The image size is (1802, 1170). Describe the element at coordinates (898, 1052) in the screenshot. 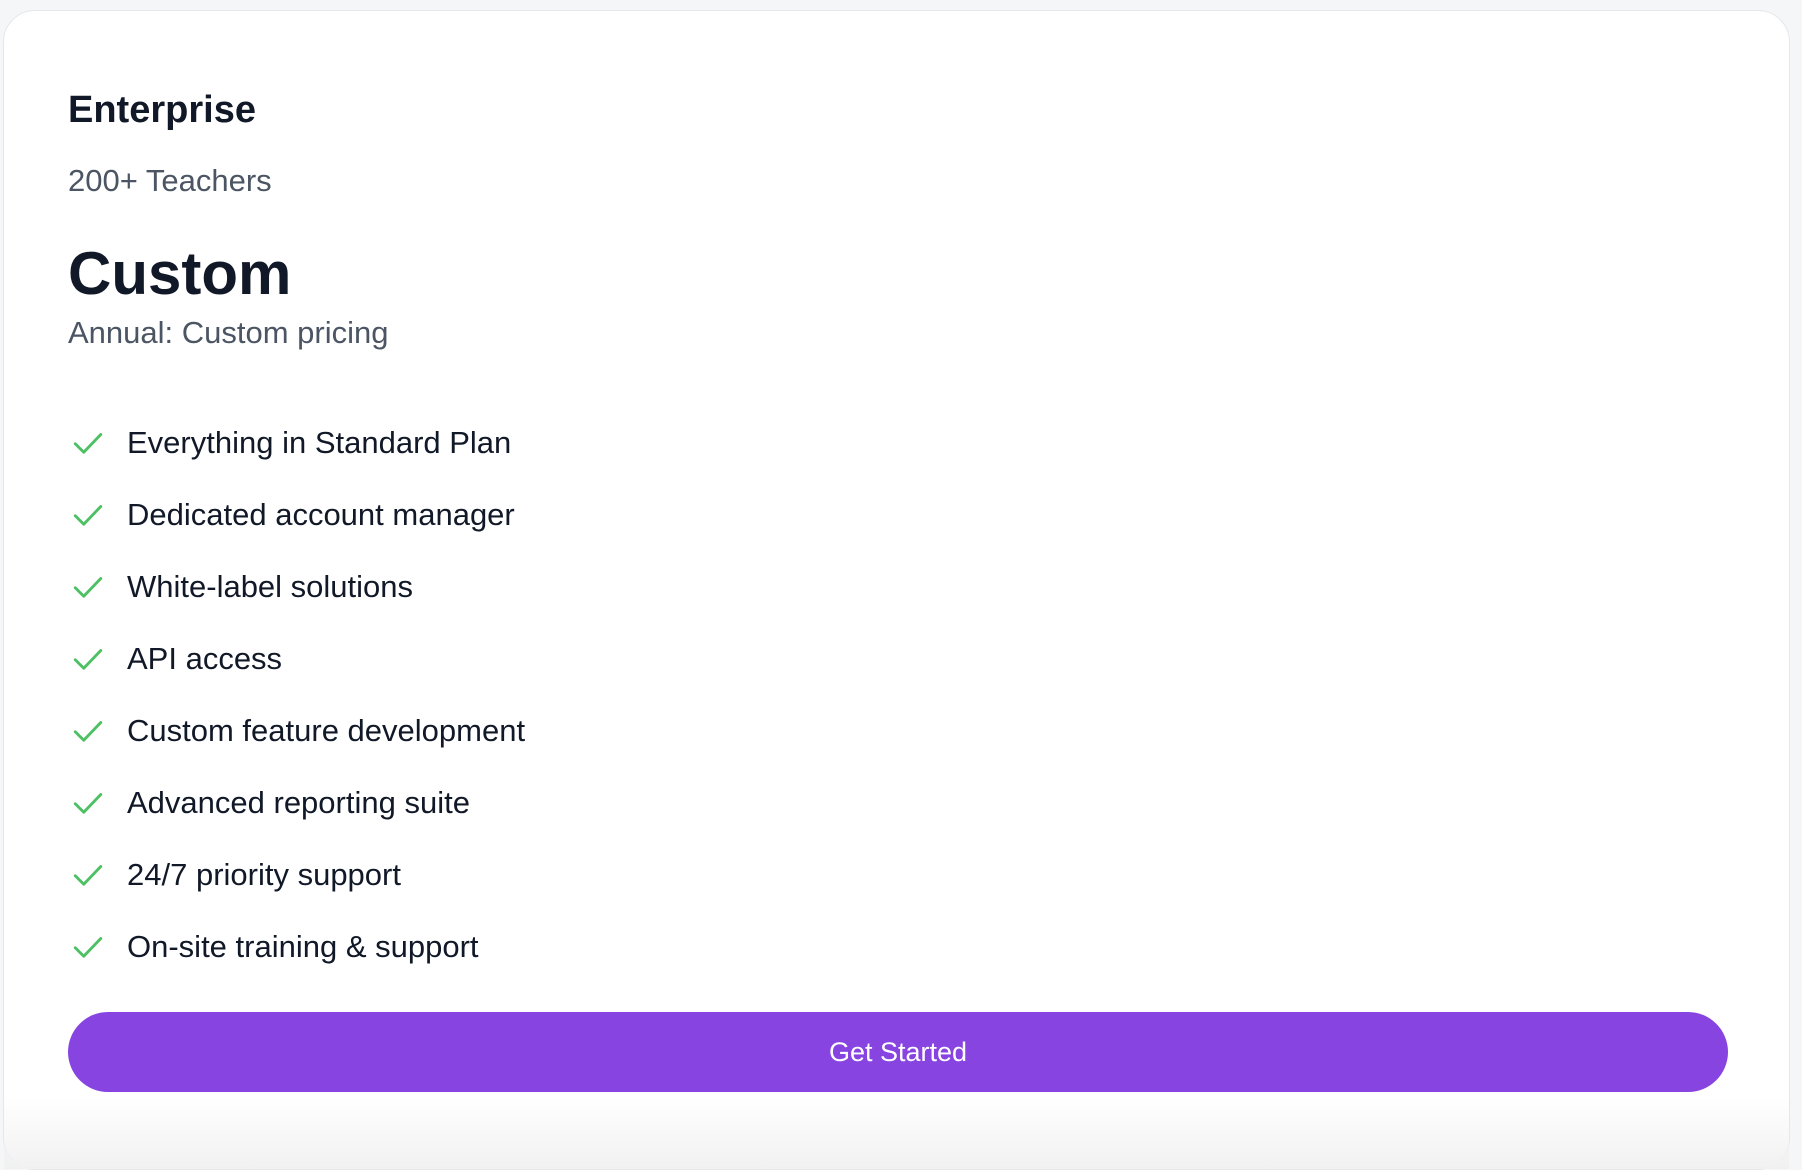

I see `get-started-button: Get Started` at that location.